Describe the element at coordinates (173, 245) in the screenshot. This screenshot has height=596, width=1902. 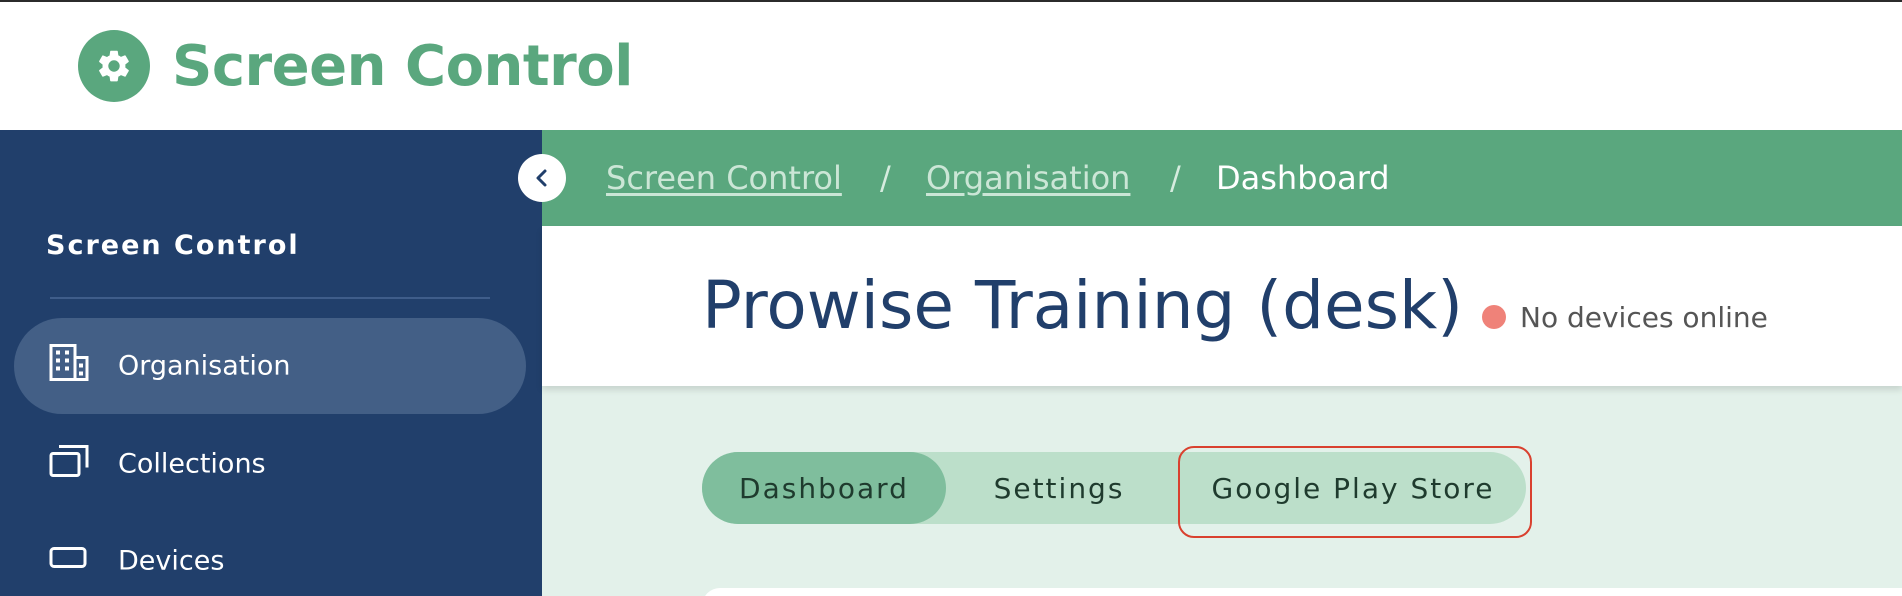
I see `sidebar-title: Screen Control` at that location.